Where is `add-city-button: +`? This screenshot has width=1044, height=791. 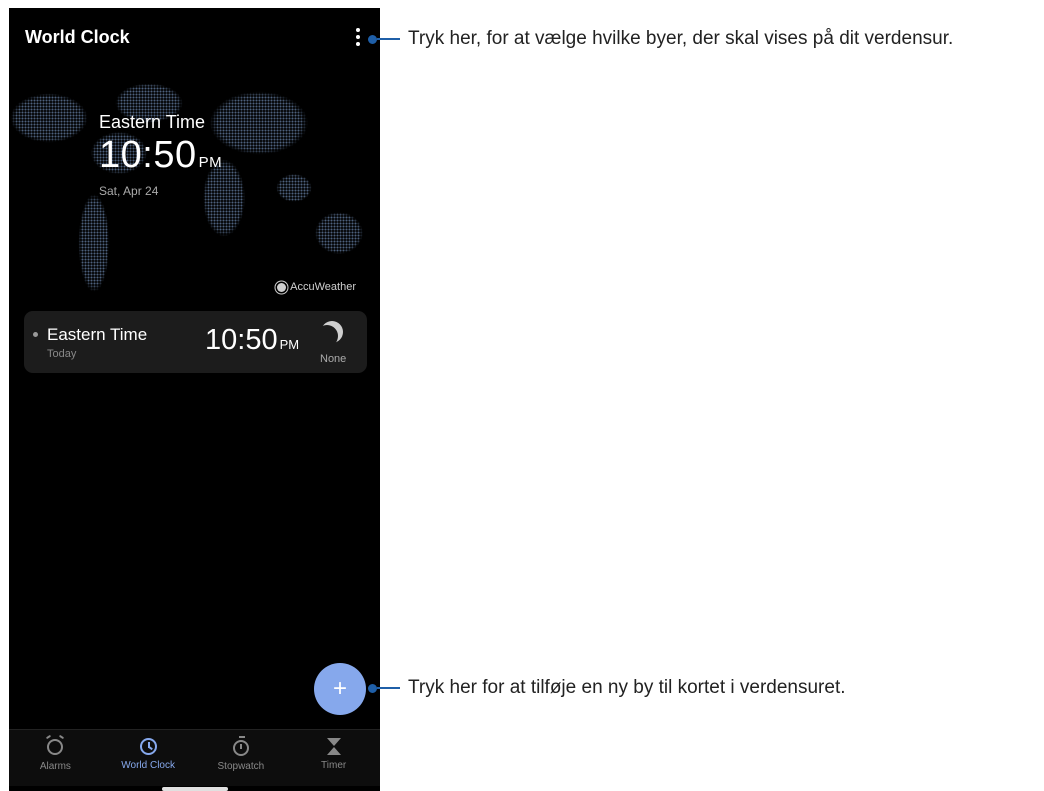
add-city-button: + is located at coordinates (340, 689).